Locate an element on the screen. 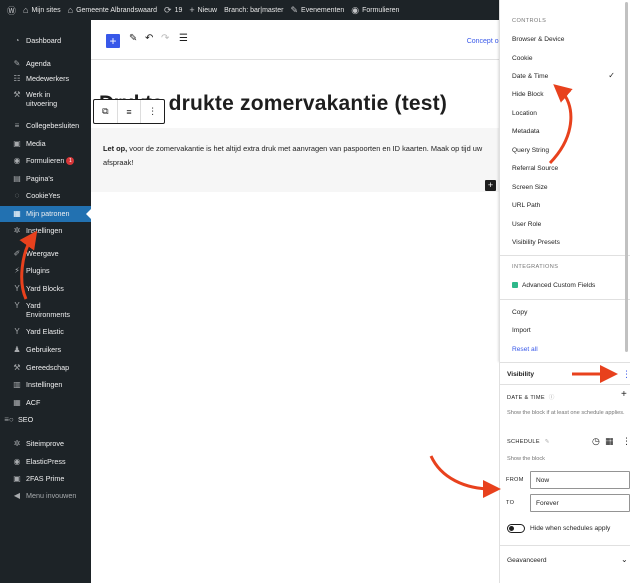 Image resolution: width=630 pixels, height=583 pixels. sidebar-item-instellingen: ✲ Instellingen is located at coordinates (45, 231).